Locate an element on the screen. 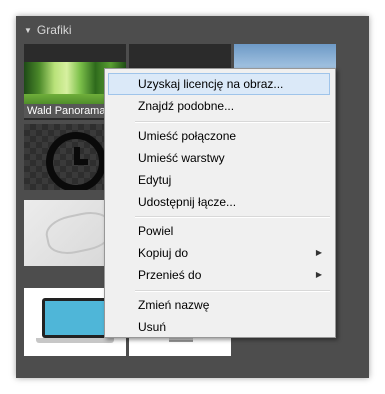  menu-item-place-linked: Umieść połączone is located at coordinates (219, 136).